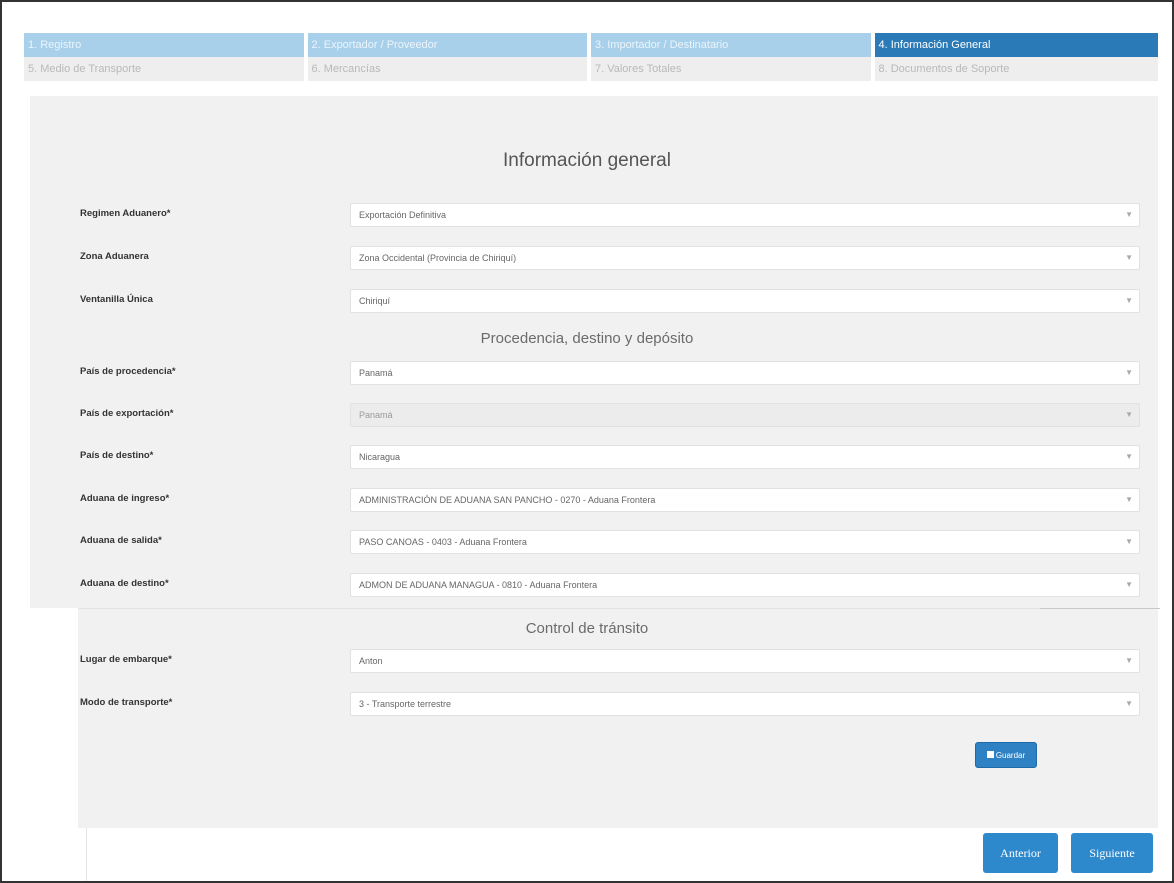  I want to click on next-button: Siguiente, so click(1112, 853).